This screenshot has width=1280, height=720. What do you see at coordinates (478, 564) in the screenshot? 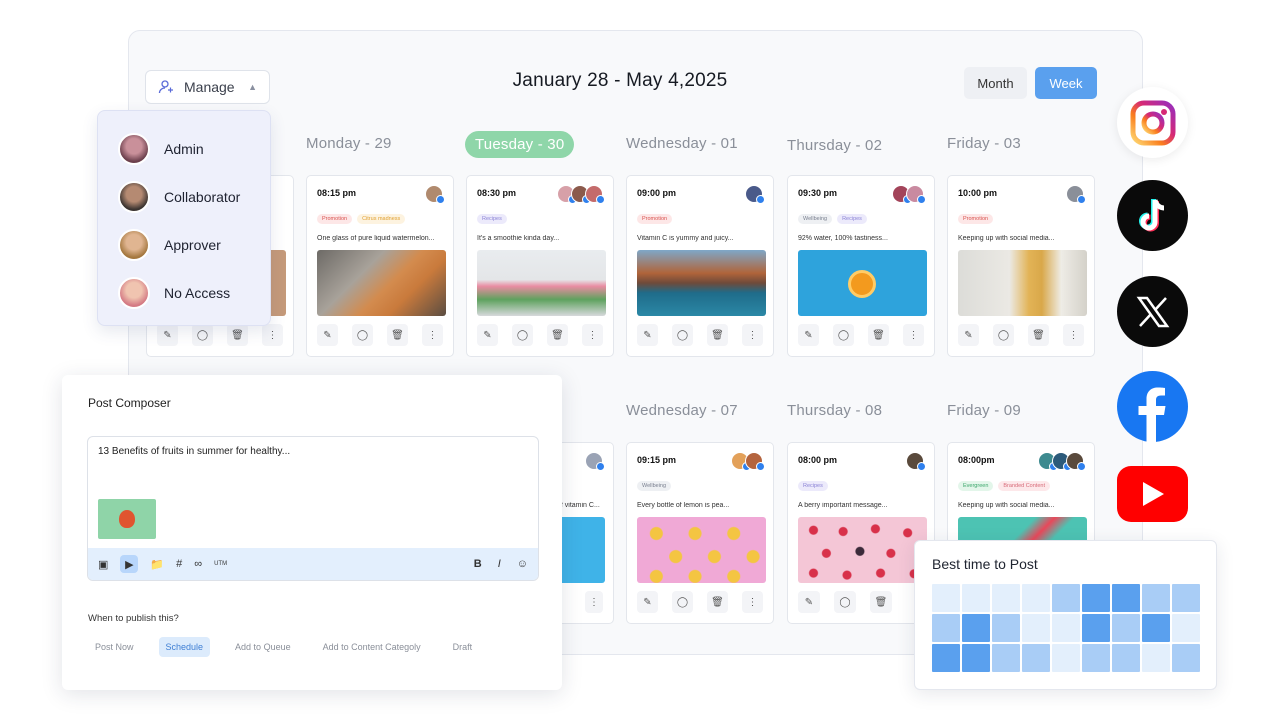
I see `bold-icon: B` at bounding box center [478, 564].